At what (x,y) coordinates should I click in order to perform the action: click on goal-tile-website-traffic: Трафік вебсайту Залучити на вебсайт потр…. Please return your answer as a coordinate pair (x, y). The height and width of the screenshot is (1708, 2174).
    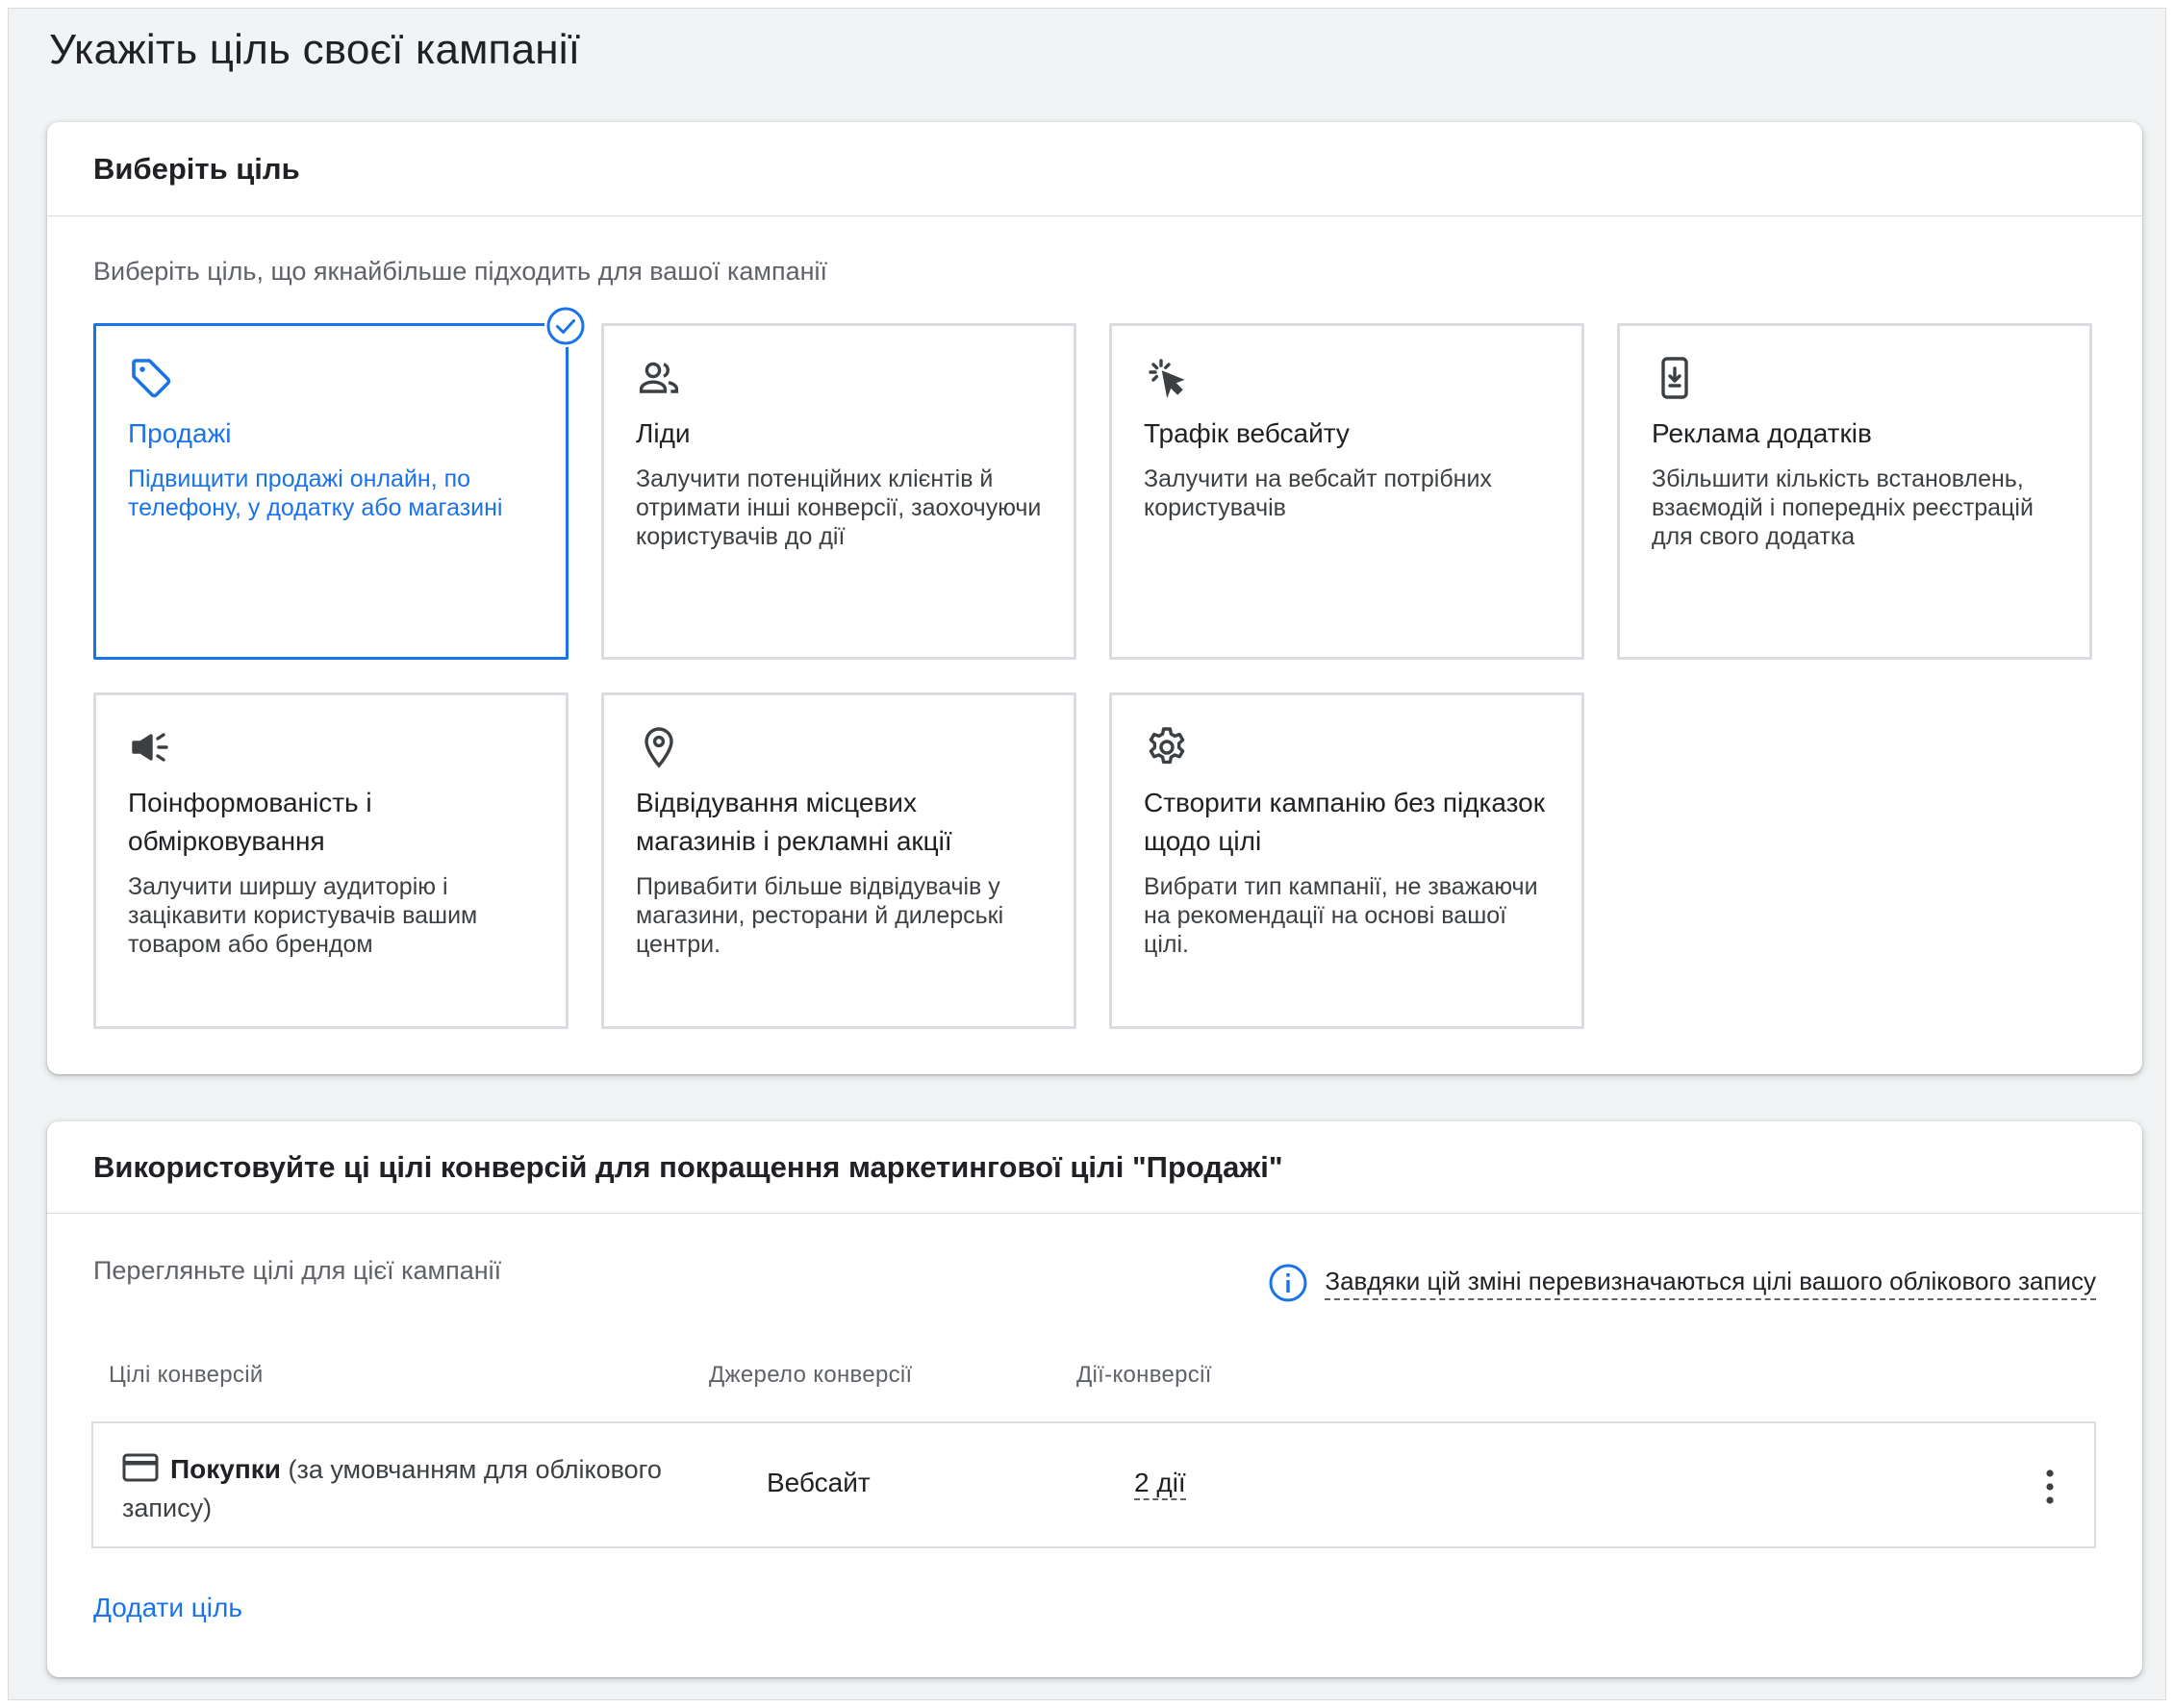
    Looking at the image, I should click on (1346, 491).